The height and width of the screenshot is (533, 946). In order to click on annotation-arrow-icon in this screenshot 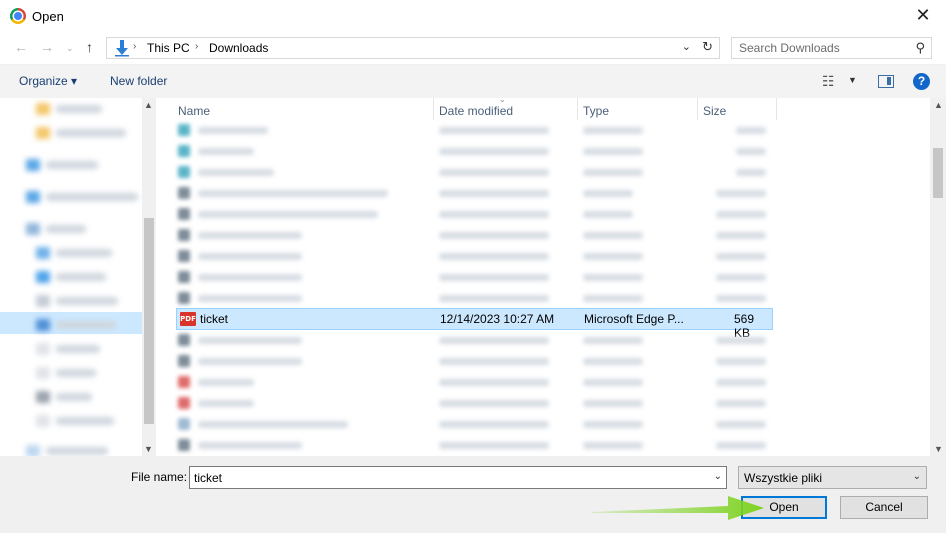, I will do `click(678, 508)`.